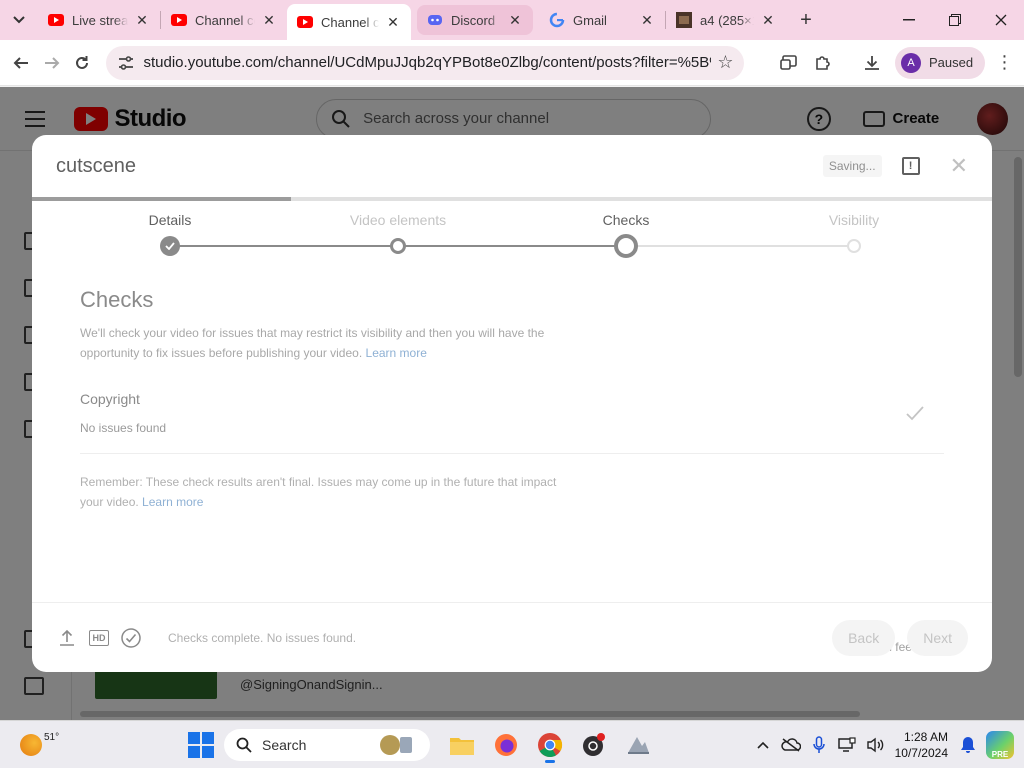  I want to click on windows-start-icon, so click(201, 744).